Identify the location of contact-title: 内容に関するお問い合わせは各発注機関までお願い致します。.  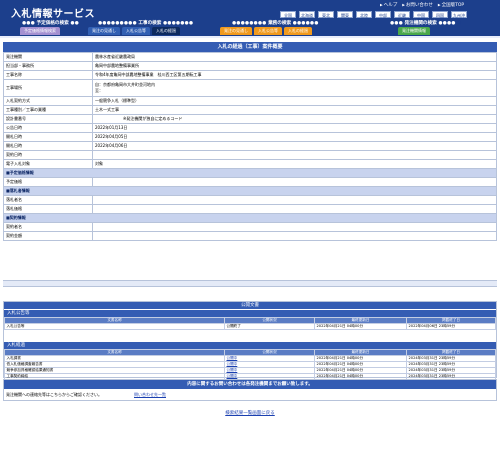
(250, 384).